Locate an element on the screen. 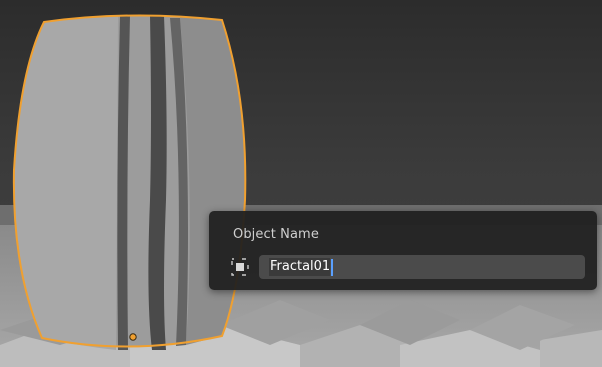  object-name-value: Fractal01 is located at coordinates (300, 267).